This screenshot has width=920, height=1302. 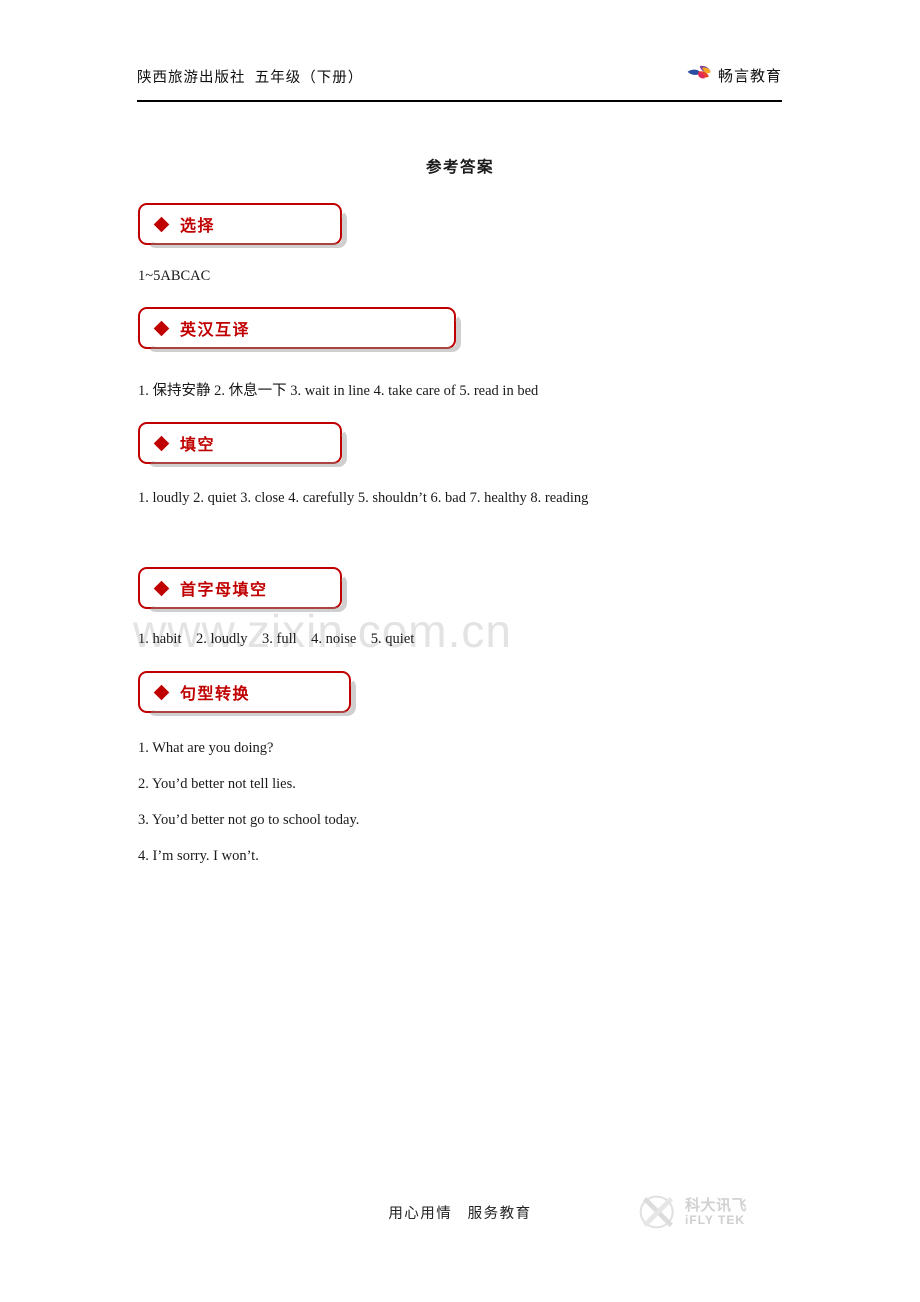 I want to click on answer-line: 1~5ABCAC, so click(x=174, y=276).